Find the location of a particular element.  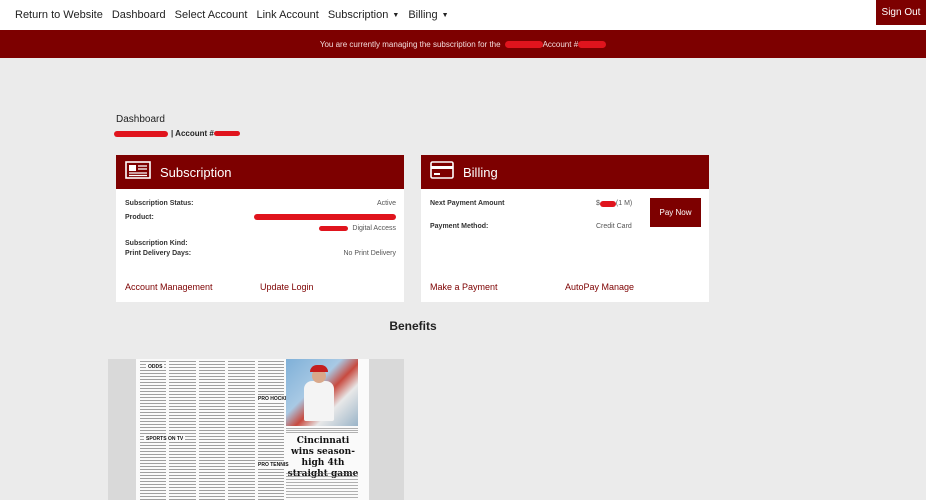

billing-card-header: Billing is located at coordinates (565, 172).